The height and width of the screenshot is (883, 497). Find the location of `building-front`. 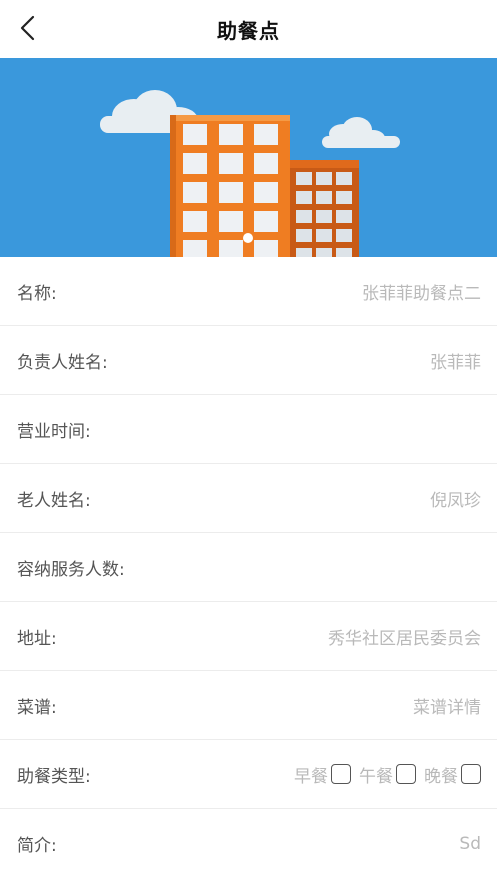

building-front is located at coordinates (230, 186).